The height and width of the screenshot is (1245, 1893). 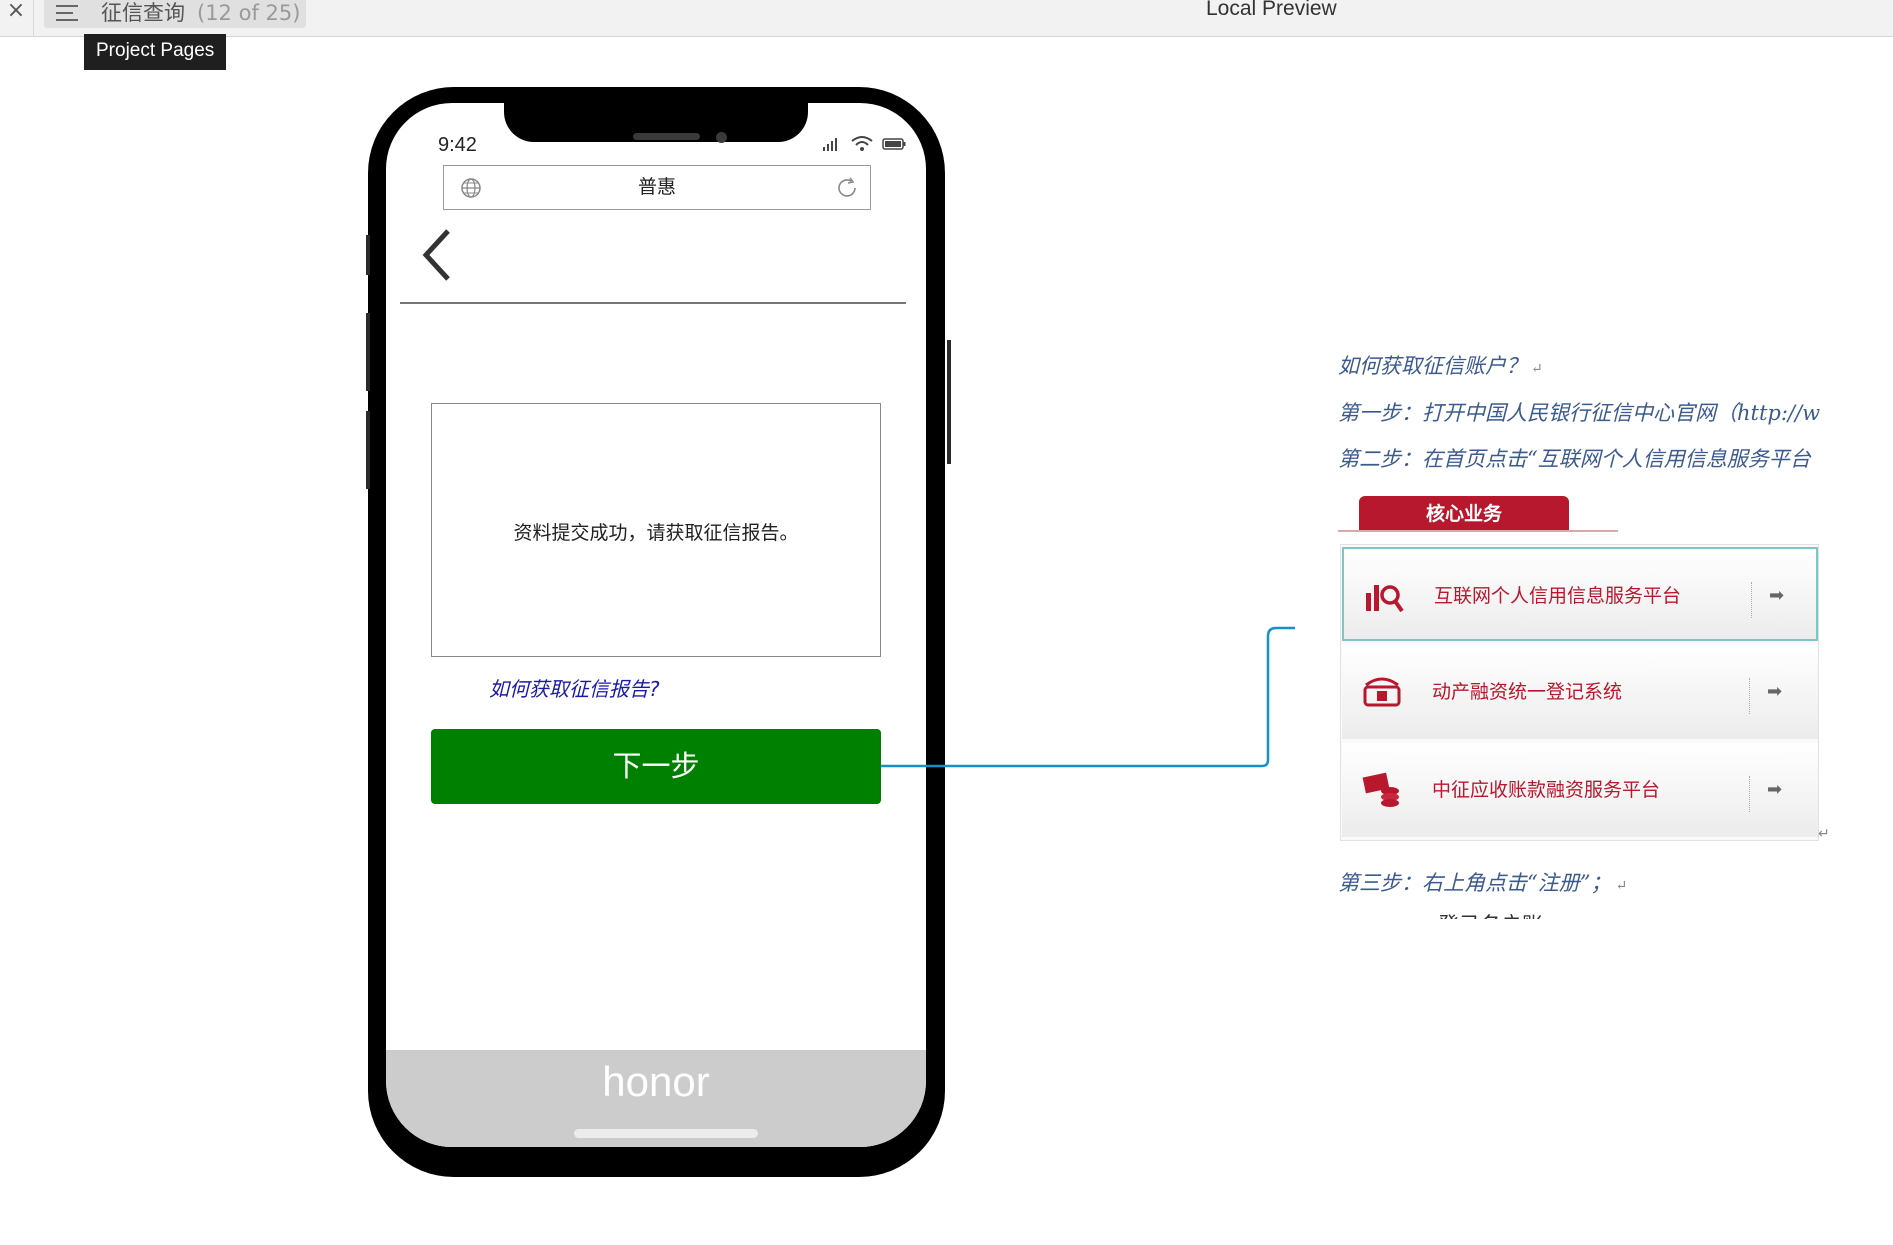 What do you see at coordinates (471, 188) in the screenshot?
I see `globe-icon` at bounding box center [471, 188].